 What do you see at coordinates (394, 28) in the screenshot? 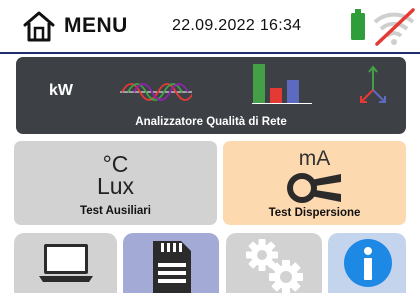
I see `wifi-off-icon` at bounding box center [394, 28].